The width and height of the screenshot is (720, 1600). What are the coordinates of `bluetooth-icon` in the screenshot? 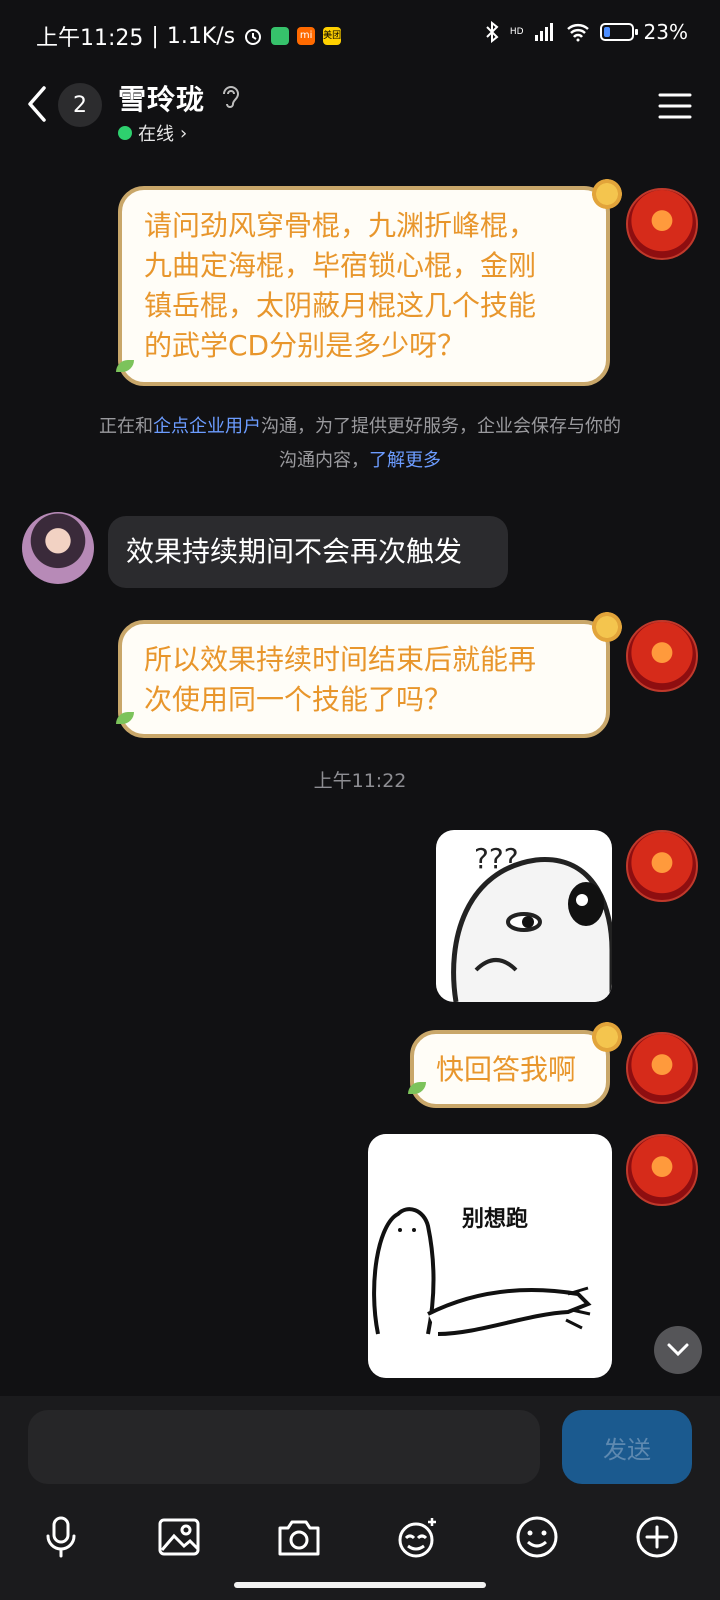 It's located at (492, 32).